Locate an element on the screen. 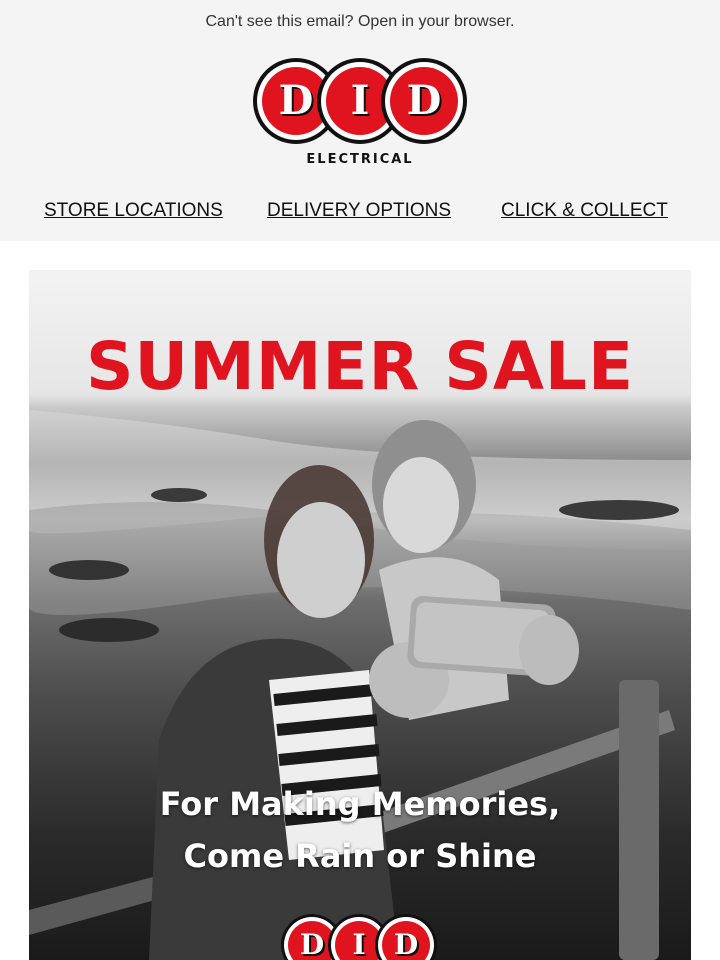 The image size is (720, 960). banner-logo-letter: I is located at coordinates (359, 944).